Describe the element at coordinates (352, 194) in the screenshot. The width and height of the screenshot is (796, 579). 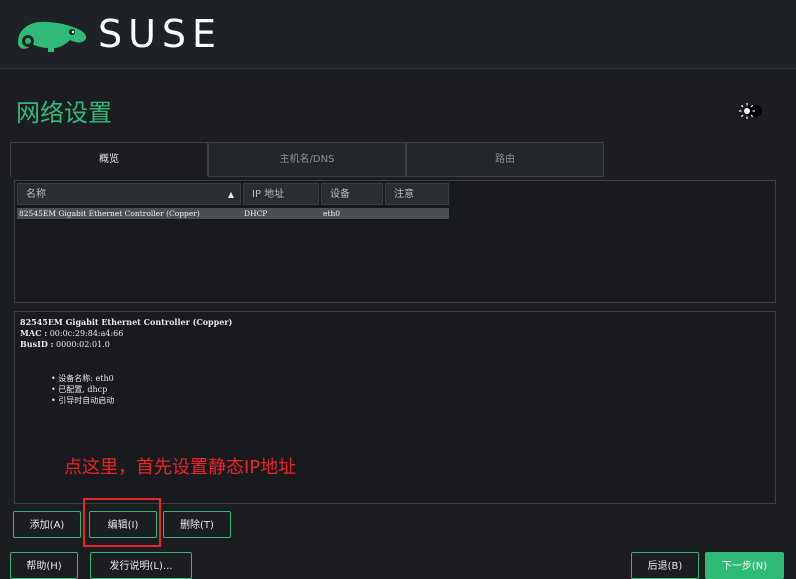
I see `column-header-device: 设备` at that location.